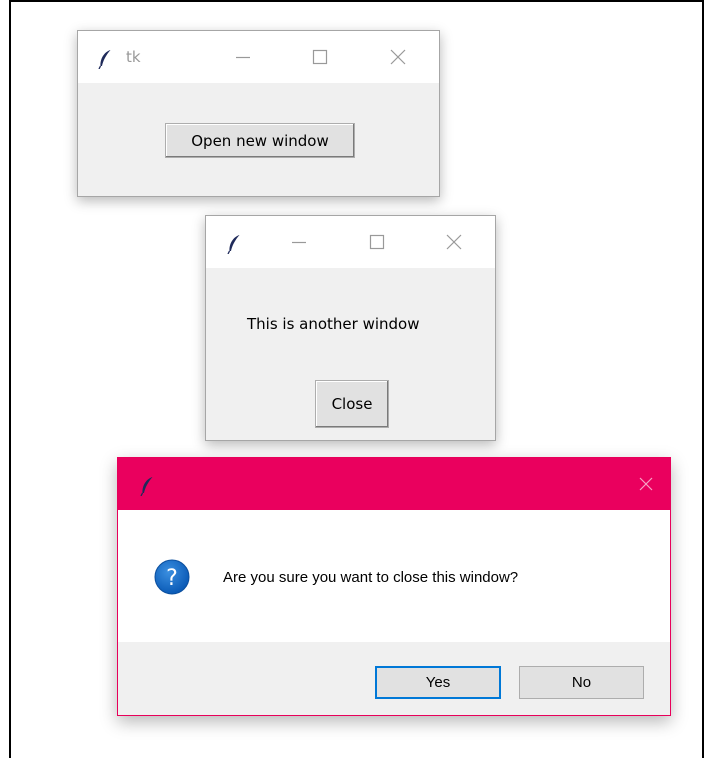  What do you see at coordinates (133, 57) in the screenshot?
I see `window-title: tk` at bounding box center [133, 57].